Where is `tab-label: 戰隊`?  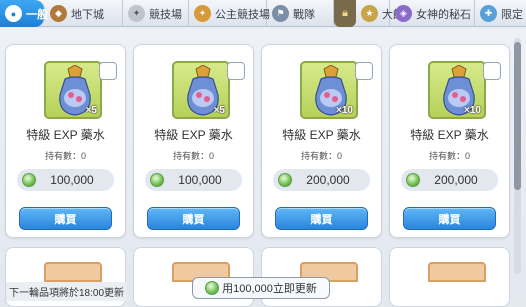 tab-label: 戰隊 is located at coordinates (304, 14).